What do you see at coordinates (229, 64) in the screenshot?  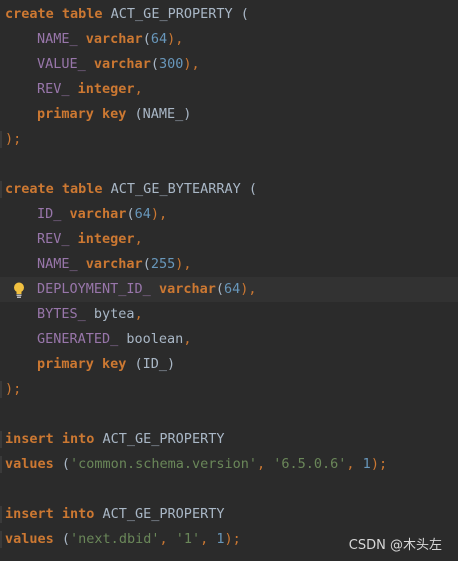 I see `code-line: VALUE_ varchar(300),` at bounding box center [229, 64].